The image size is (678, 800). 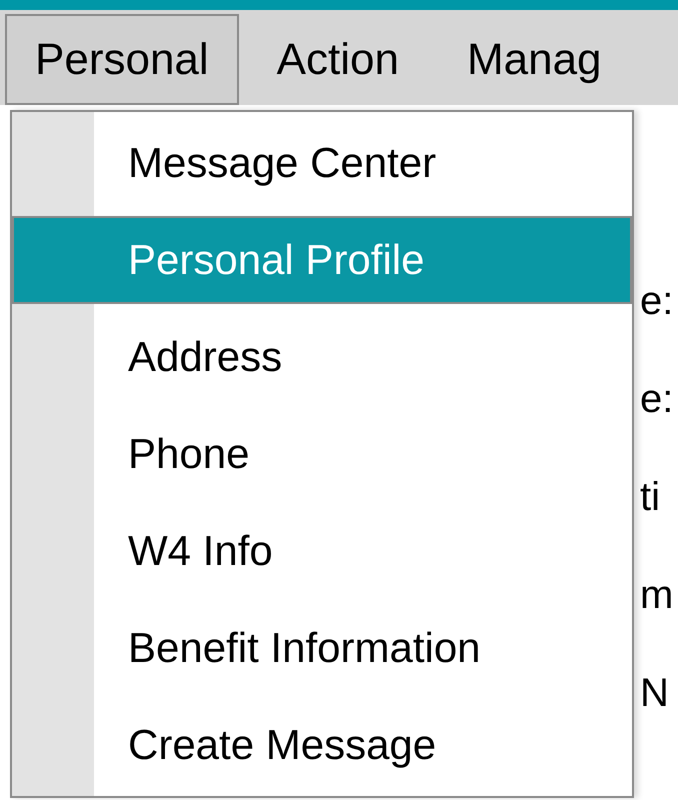 What do you see at coordinates (322, 744) in the screenshot?
I see `dropdown-item: Create Message` at bounding box center [322, 744].